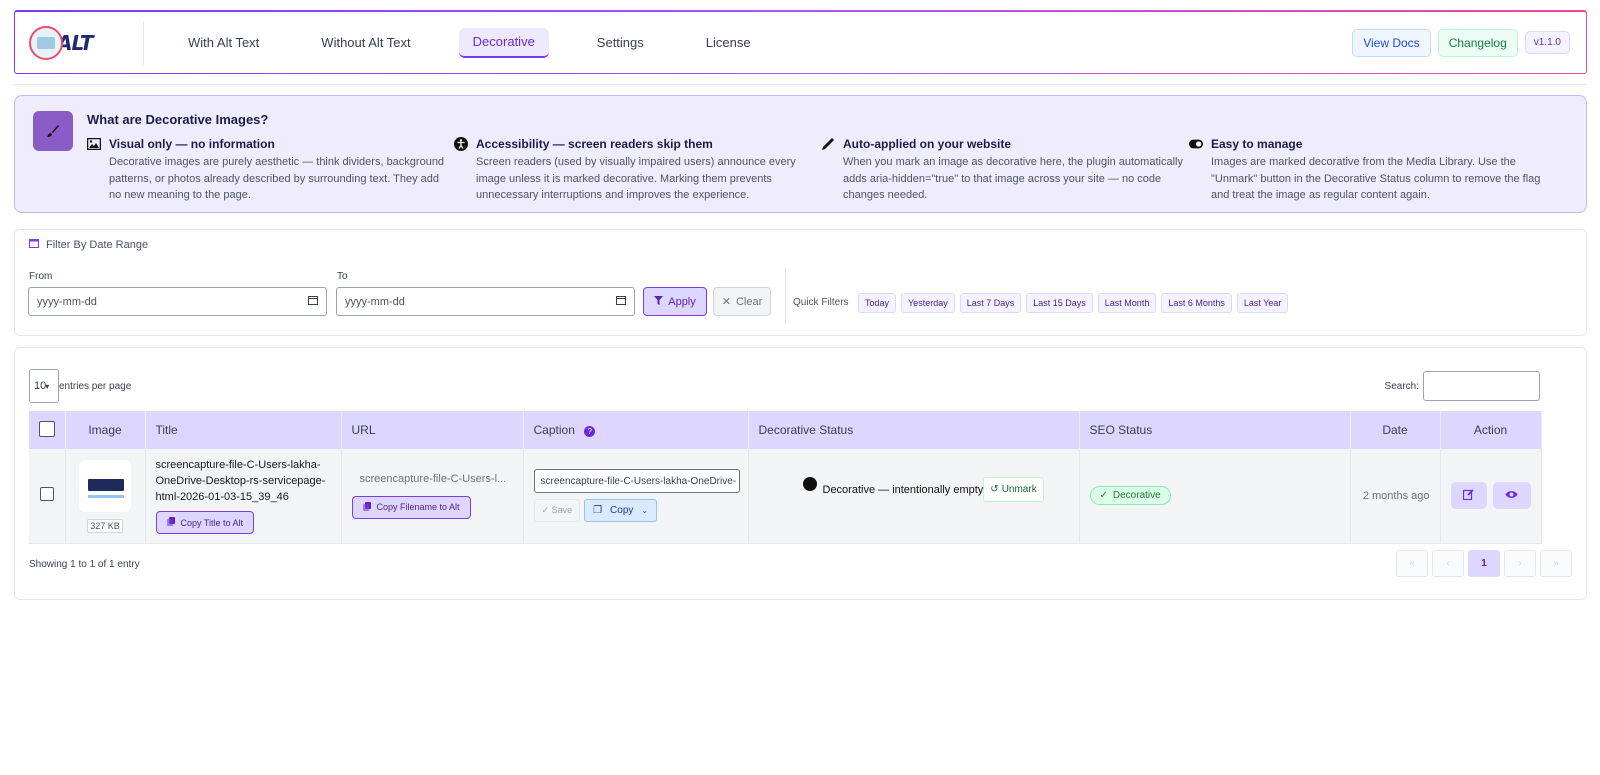  Describe the element at coordinates (41, 276) in the screenshot. I see `from-label: From` at that location.